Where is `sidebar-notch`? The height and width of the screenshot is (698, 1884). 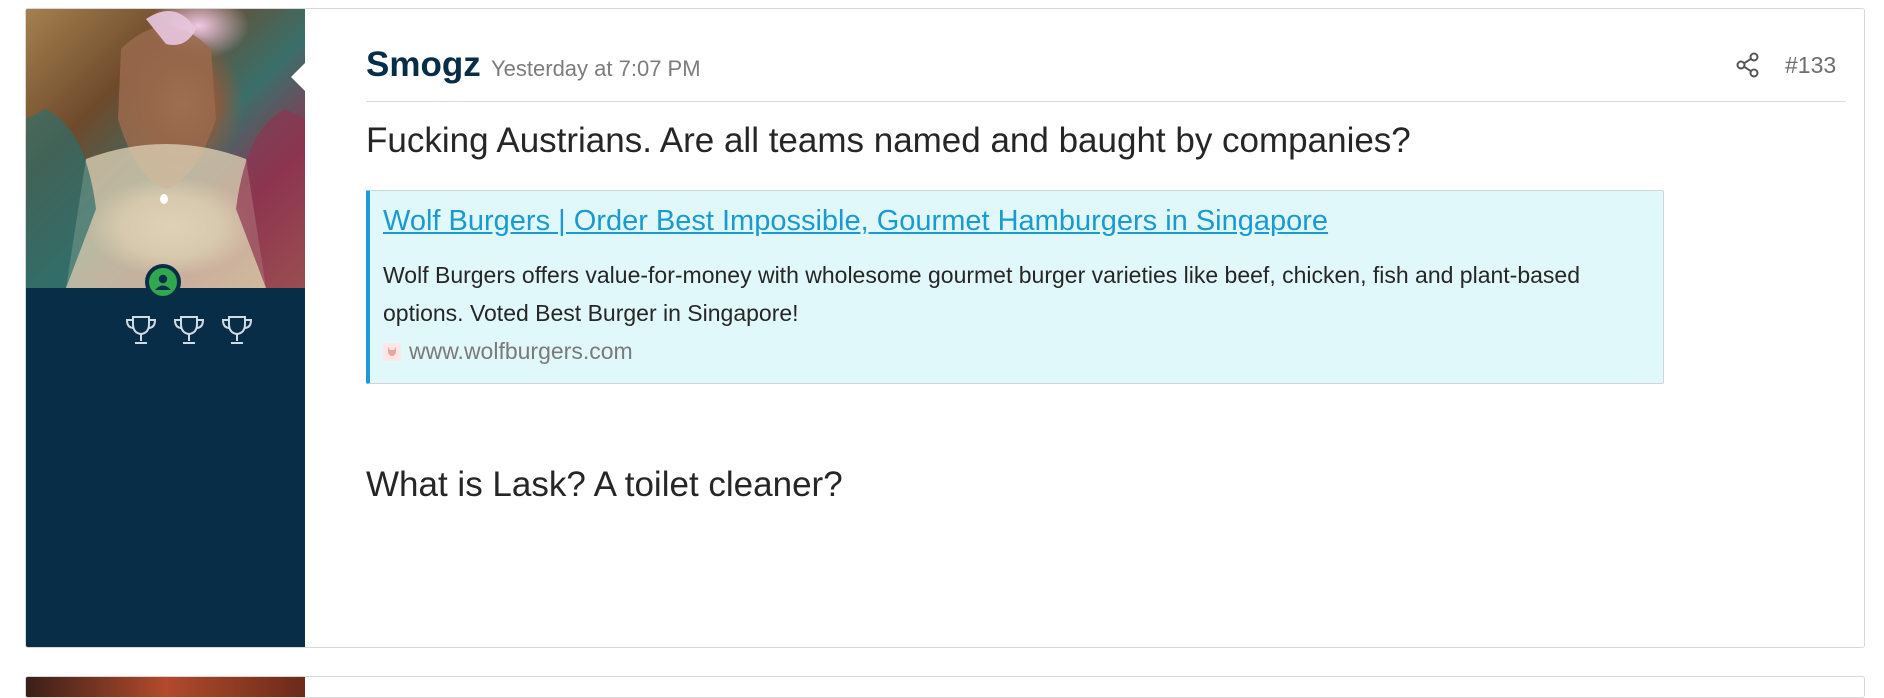 sidebar-notch is located at coordinates (298, 77).